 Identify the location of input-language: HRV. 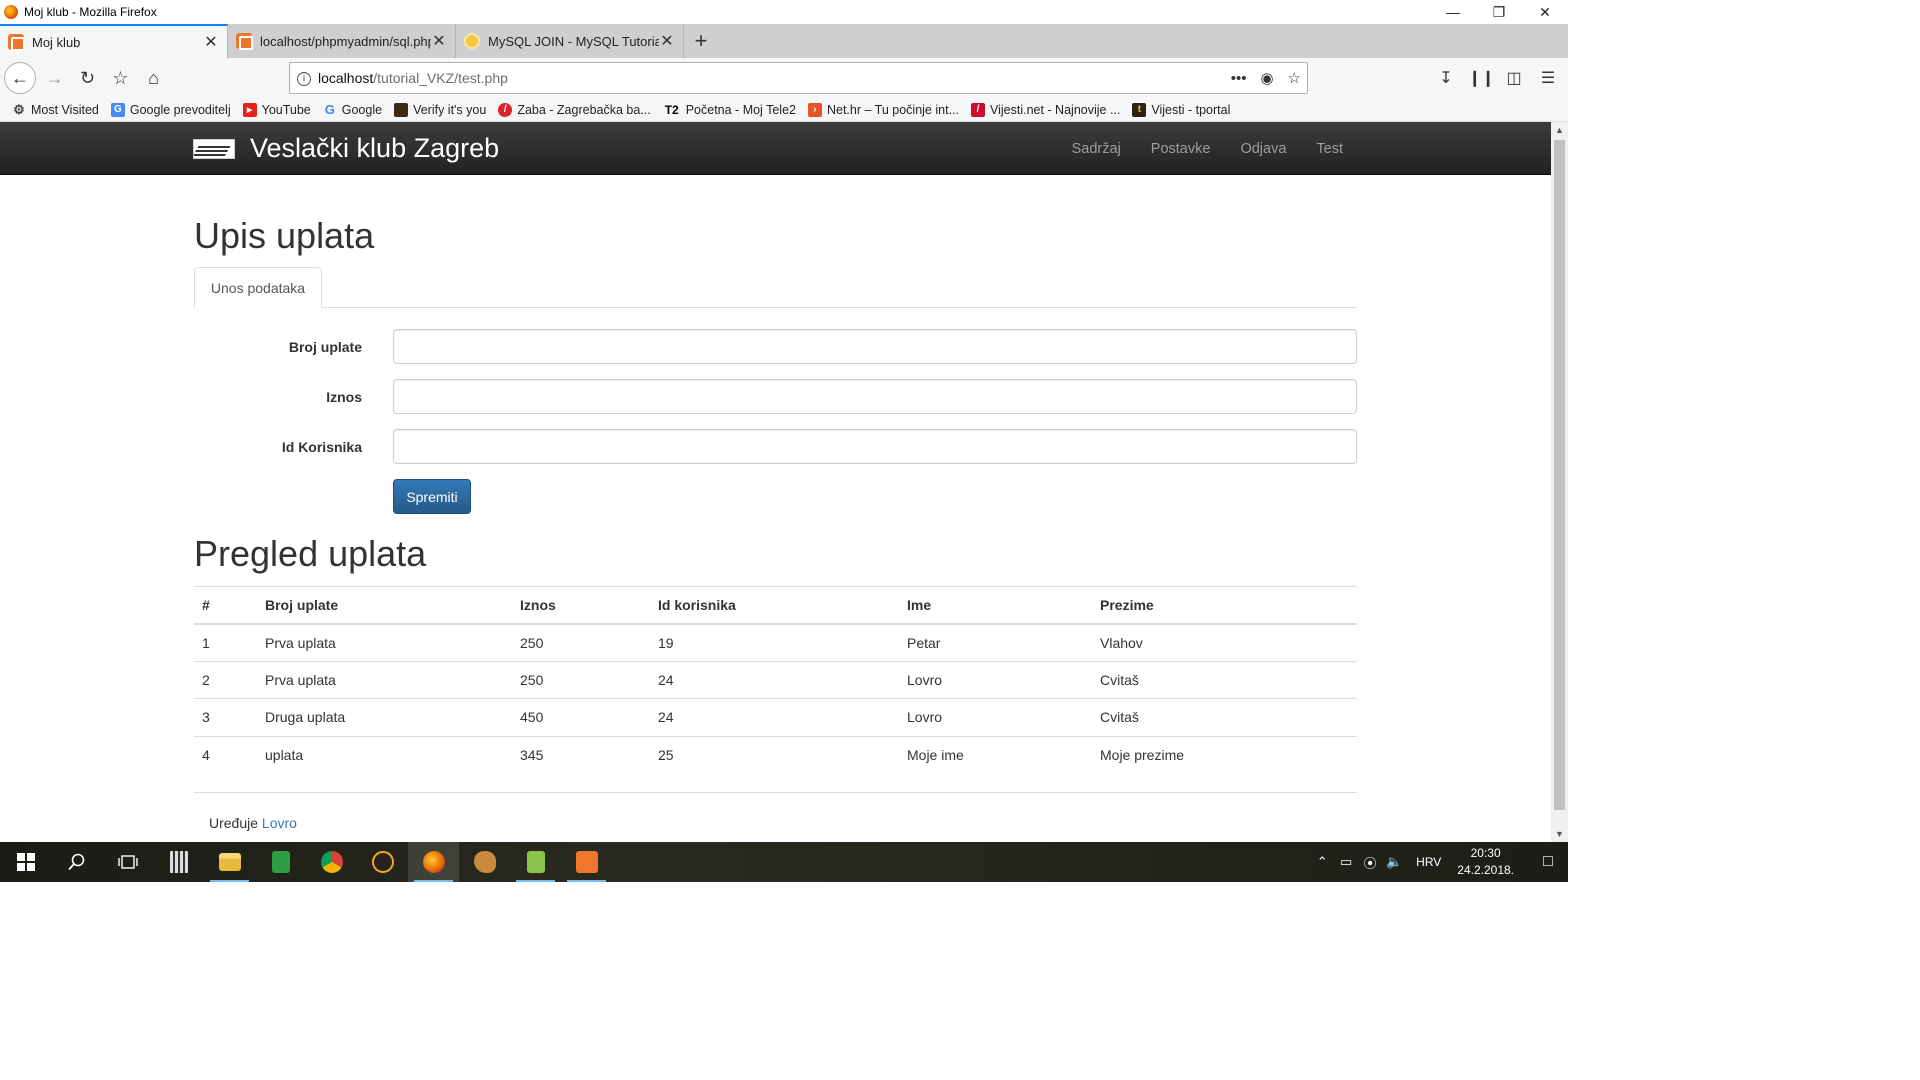
(1428, 862).